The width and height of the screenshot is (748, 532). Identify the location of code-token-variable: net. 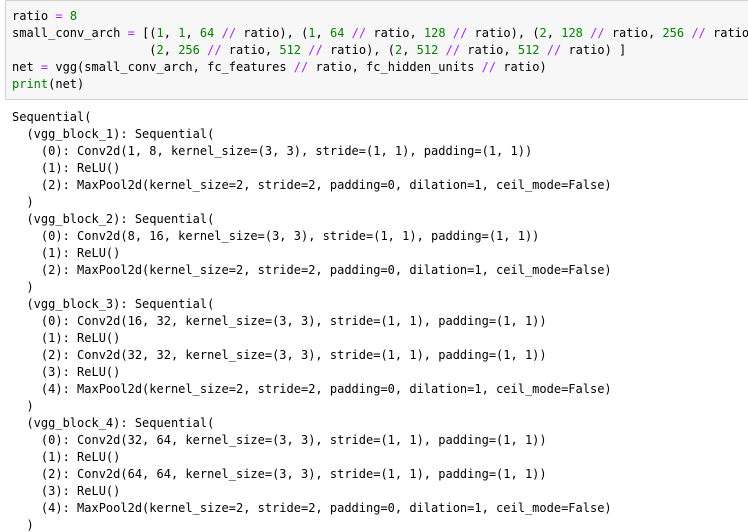
(23, 67).